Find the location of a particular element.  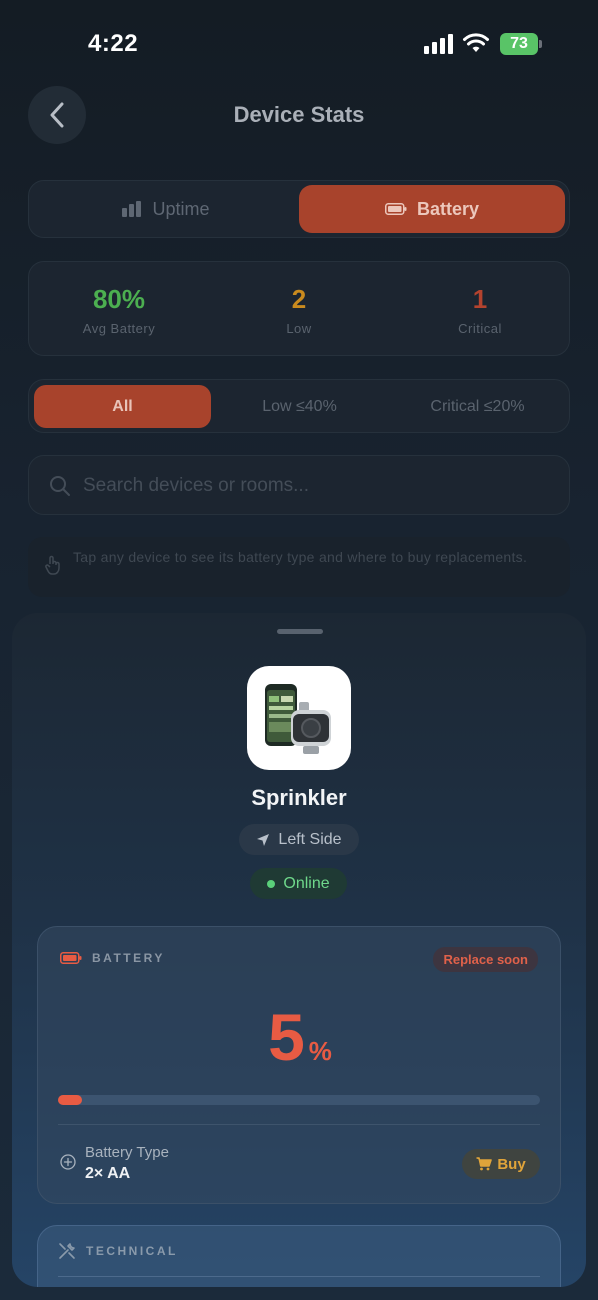

battery-level-fill is located at coordinates (70, 1100).